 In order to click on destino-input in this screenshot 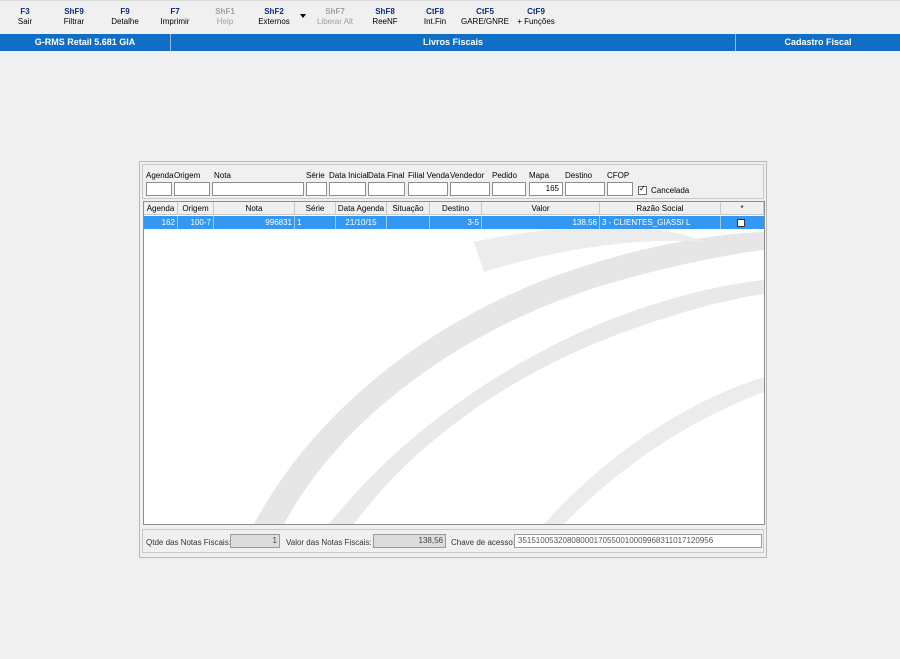, I will do `click(585, 189)`.